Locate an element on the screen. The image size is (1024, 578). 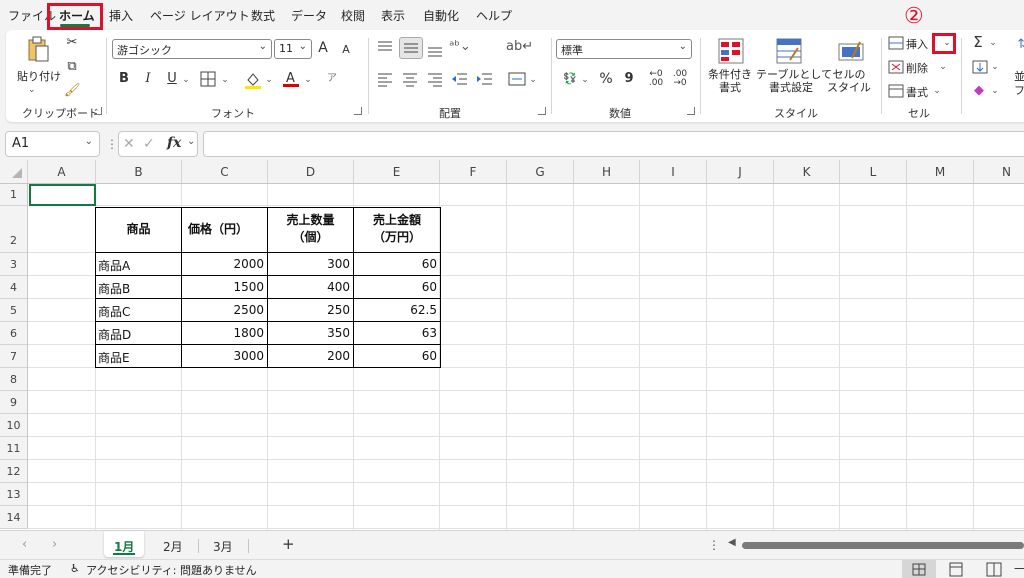
italic-button: I is located at coordinates (148, 79).